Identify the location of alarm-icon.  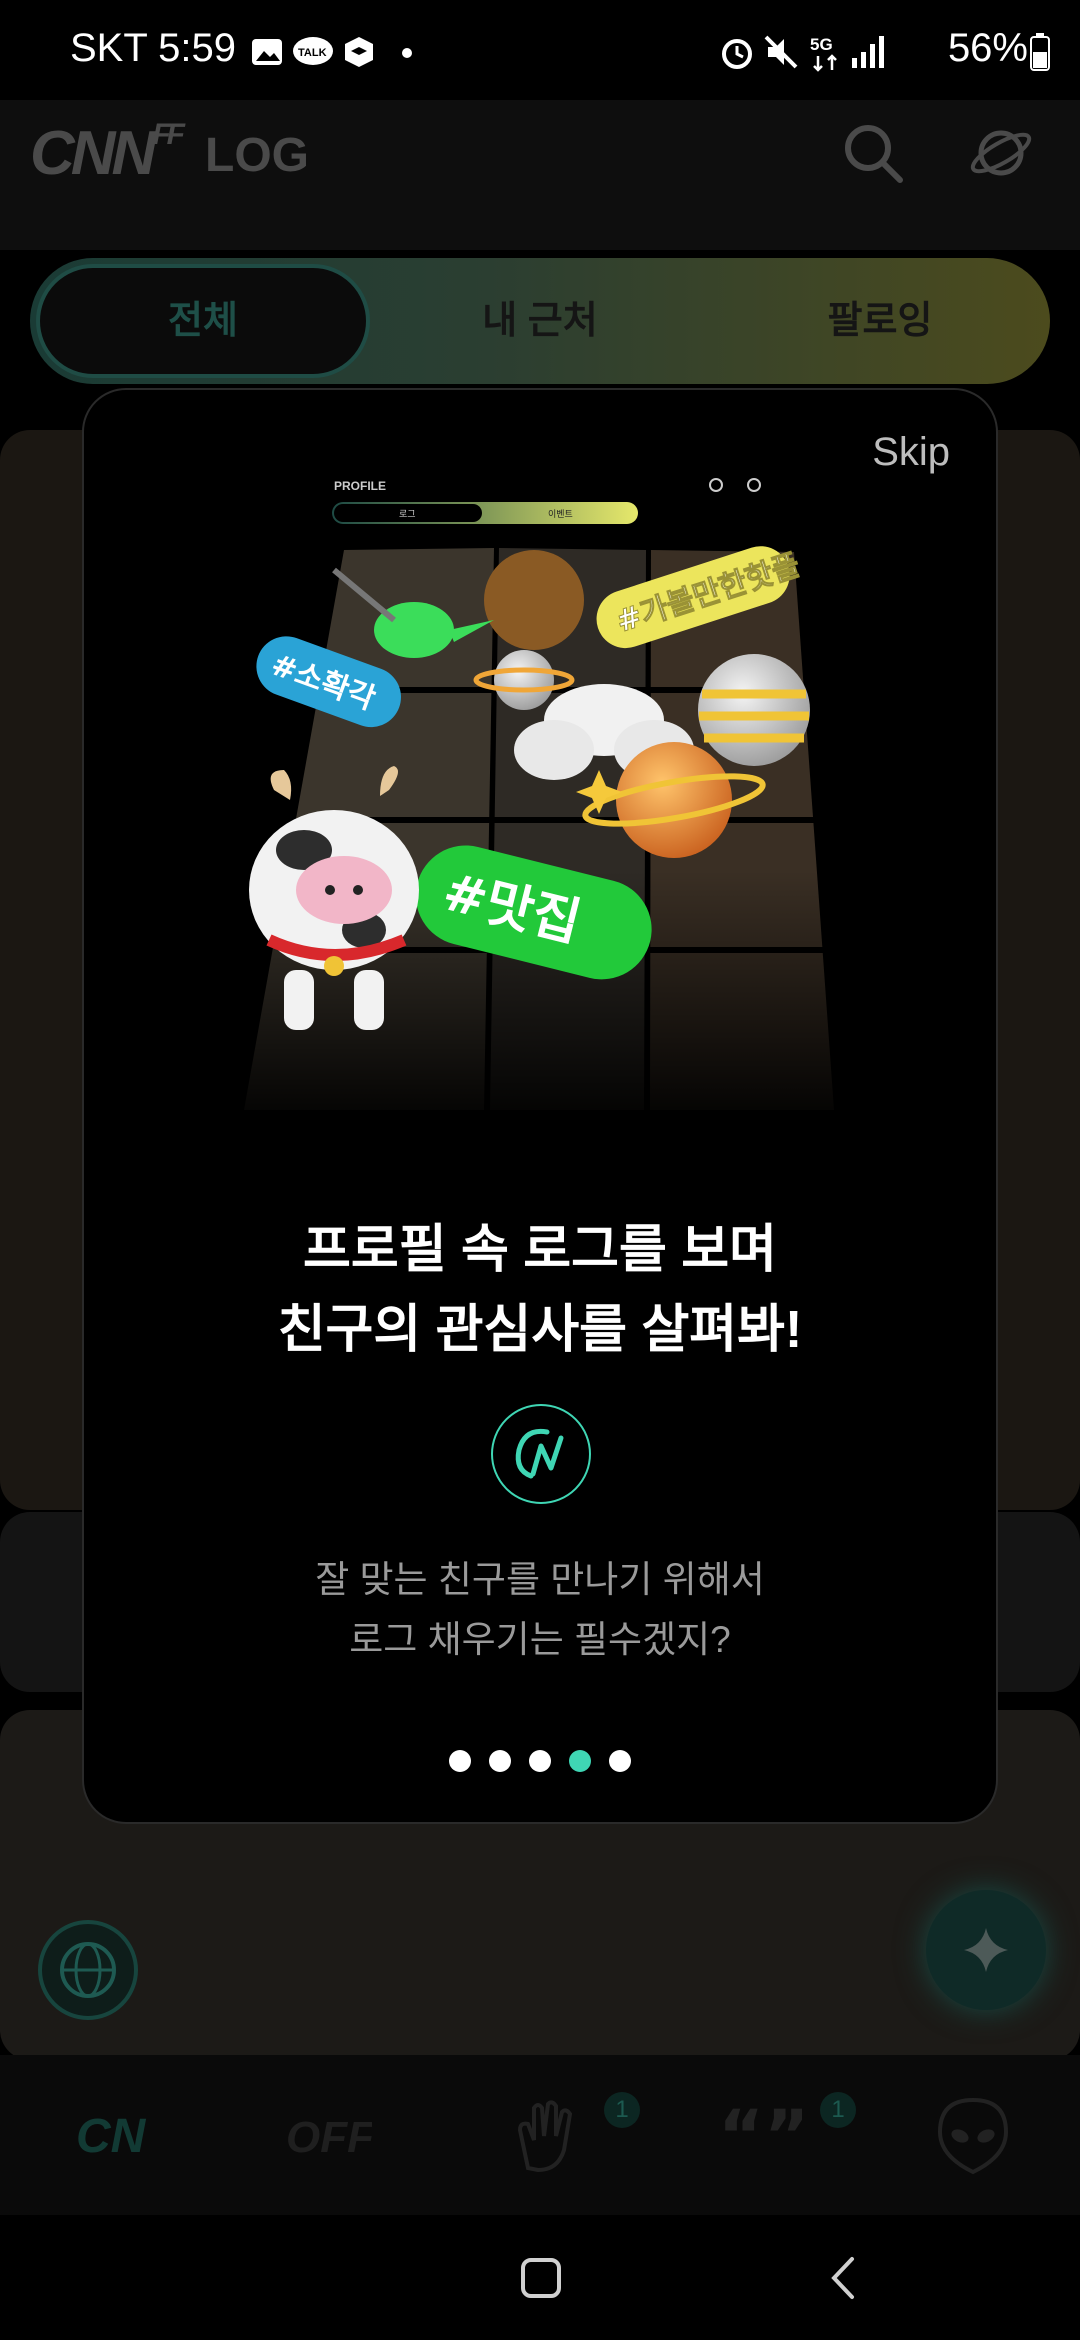
(737, 54).